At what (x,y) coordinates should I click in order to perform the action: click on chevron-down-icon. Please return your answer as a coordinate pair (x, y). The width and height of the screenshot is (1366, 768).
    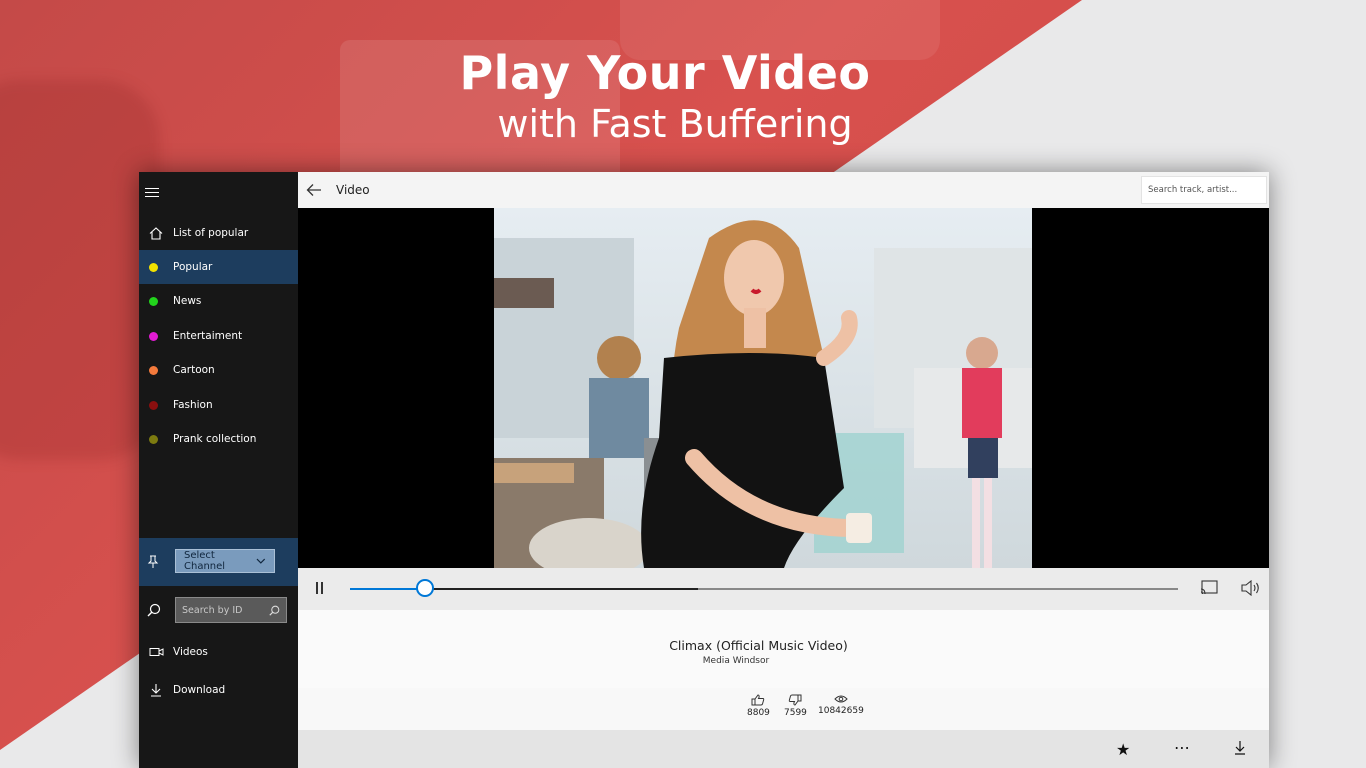
    Looking at the image, I should click on (261, 561).